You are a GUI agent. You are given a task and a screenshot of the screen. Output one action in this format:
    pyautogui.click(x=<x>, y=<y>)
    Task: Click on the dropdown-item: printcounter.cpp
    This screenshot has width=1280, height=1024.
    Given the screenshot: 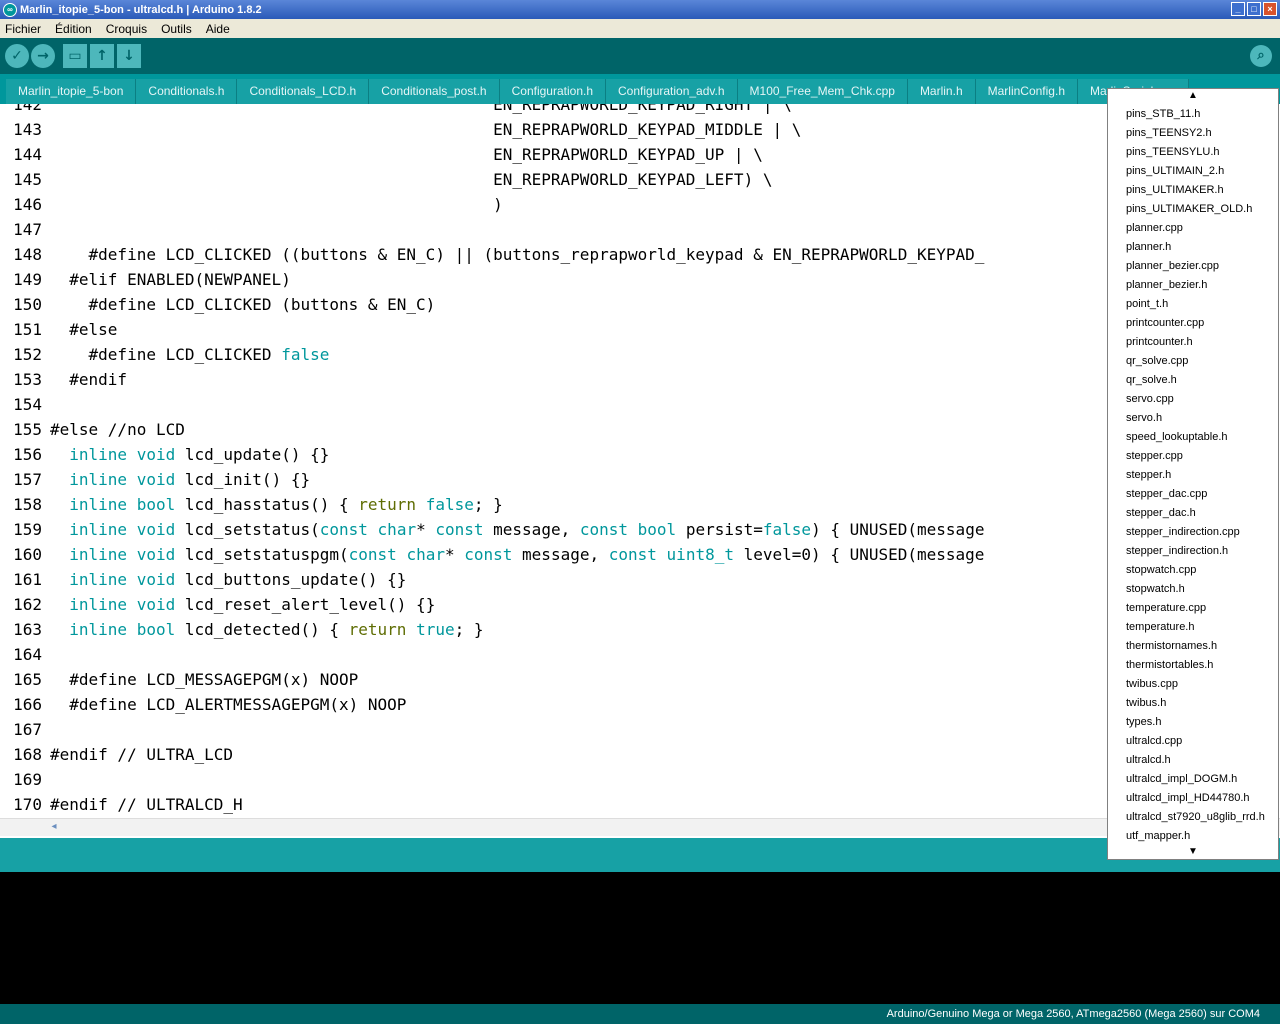 What is the action you would take?
    pyautogui.click(x=1193, y=323)
    